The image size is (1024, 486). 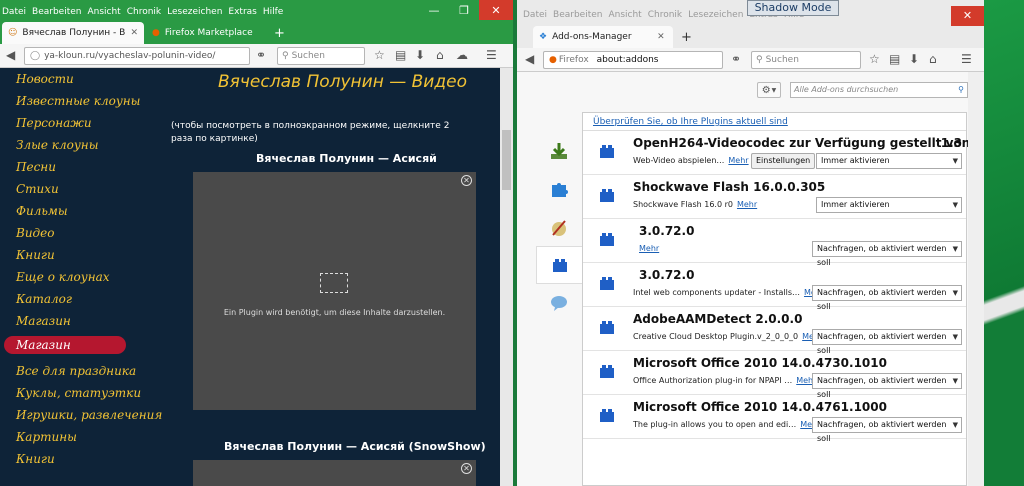 I want to click on category-extensions, so click(x=559, y=189).